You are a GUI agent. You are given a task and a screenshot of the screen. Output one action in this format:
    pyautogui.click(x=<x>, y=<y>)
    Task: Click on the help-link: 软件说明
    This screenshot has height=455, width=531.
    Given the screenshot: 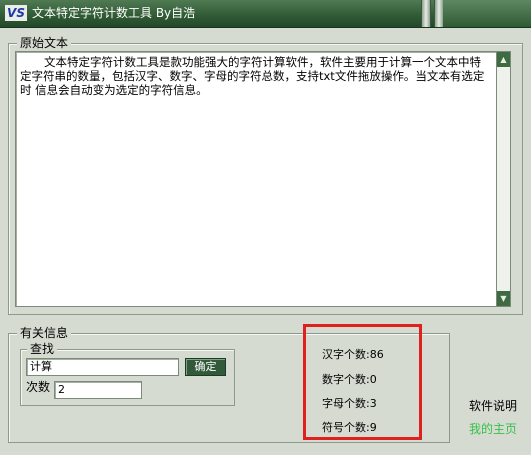 What is the action you would take?
    pyautogui.click(x=493, y=405)
    